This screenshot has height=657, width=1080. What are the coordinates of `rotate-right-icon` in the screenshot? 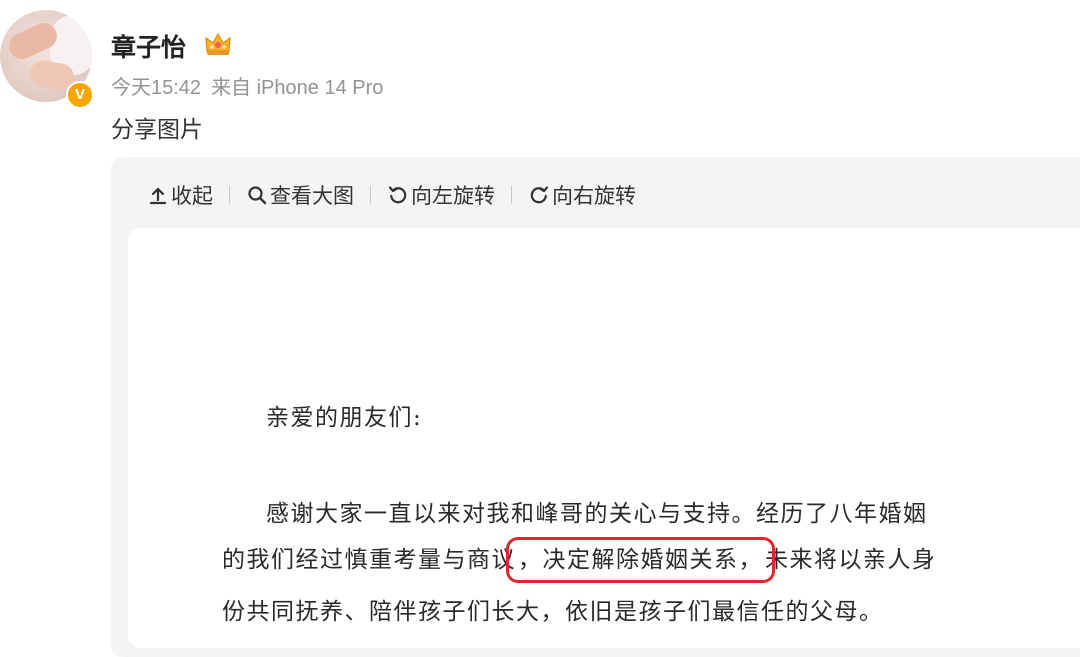 It's located at (539, 195).